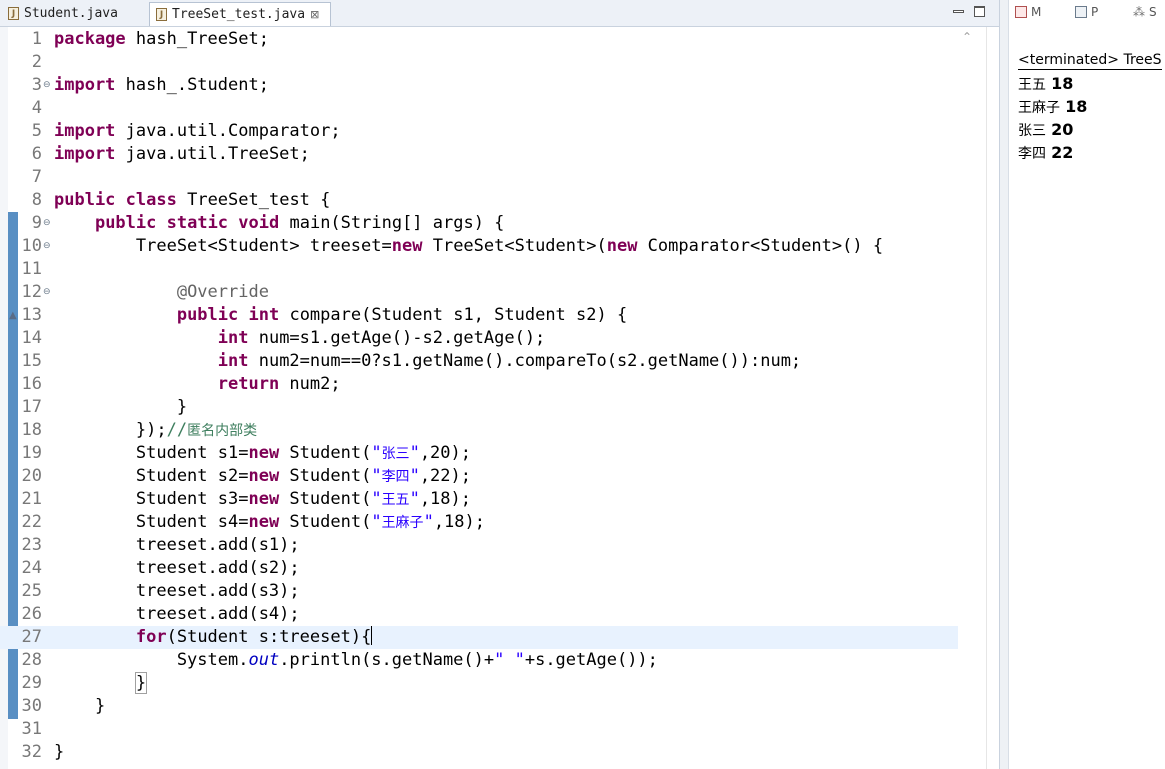  Describe the element at coordinates (262, 477) in the screenshot. I see `code-text: Student s2=new Student("李四",22);` at that location.